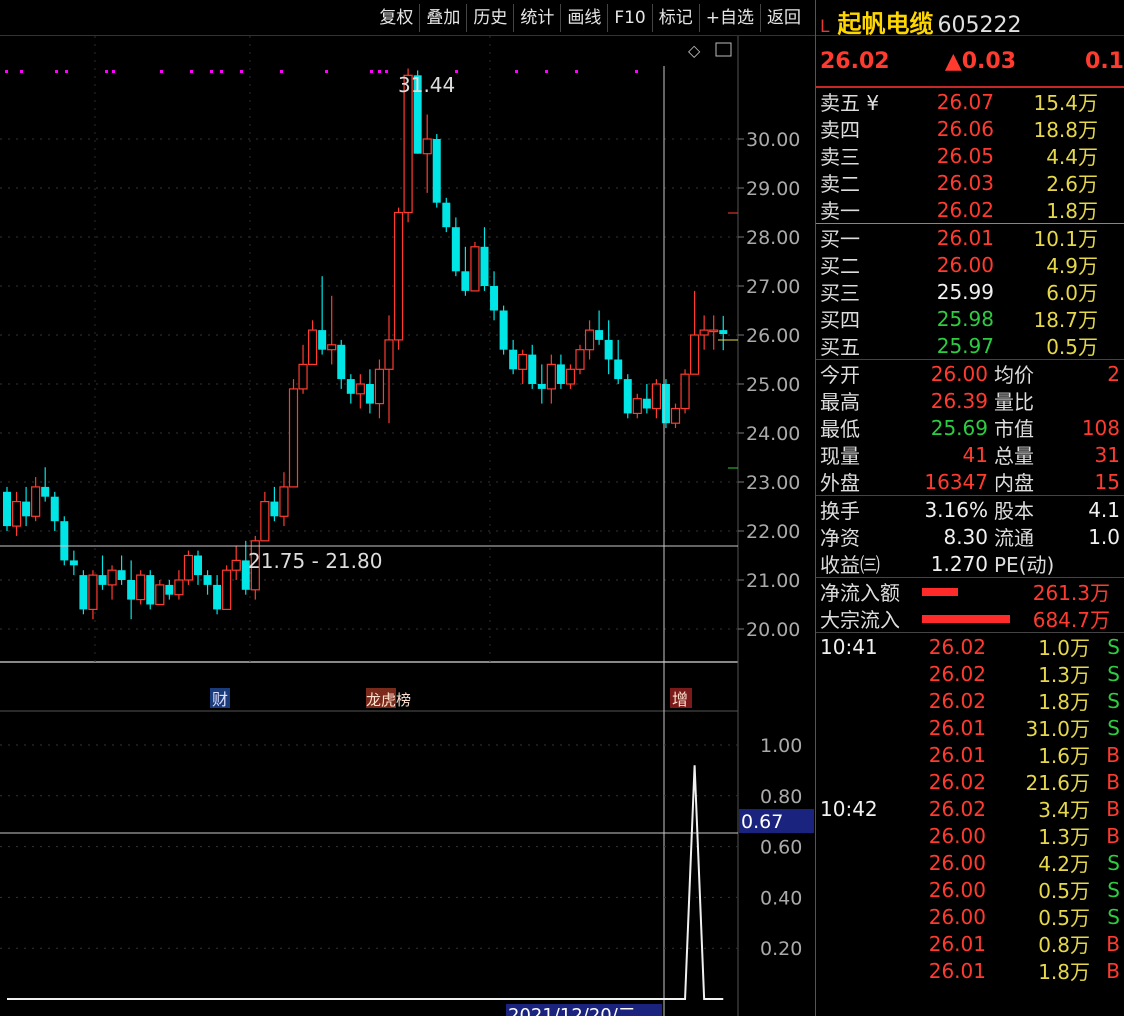 Image resolution: width=1124 pixels, height=1016 pixels. What do you see at coordinates (959, 373) in the screenshot?
I see `stat-value: 26.00` at bounding box center [959, 373].